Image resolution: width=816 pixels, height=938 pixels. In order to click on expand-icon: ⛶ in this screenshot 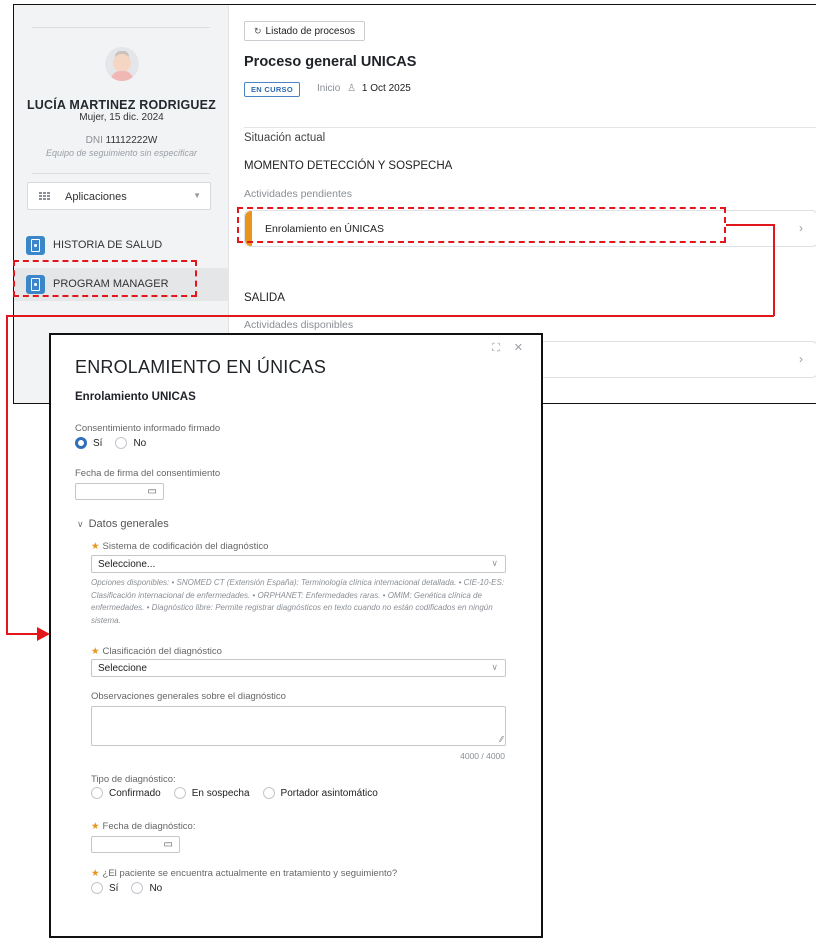, I will do `click(496, 348)`.